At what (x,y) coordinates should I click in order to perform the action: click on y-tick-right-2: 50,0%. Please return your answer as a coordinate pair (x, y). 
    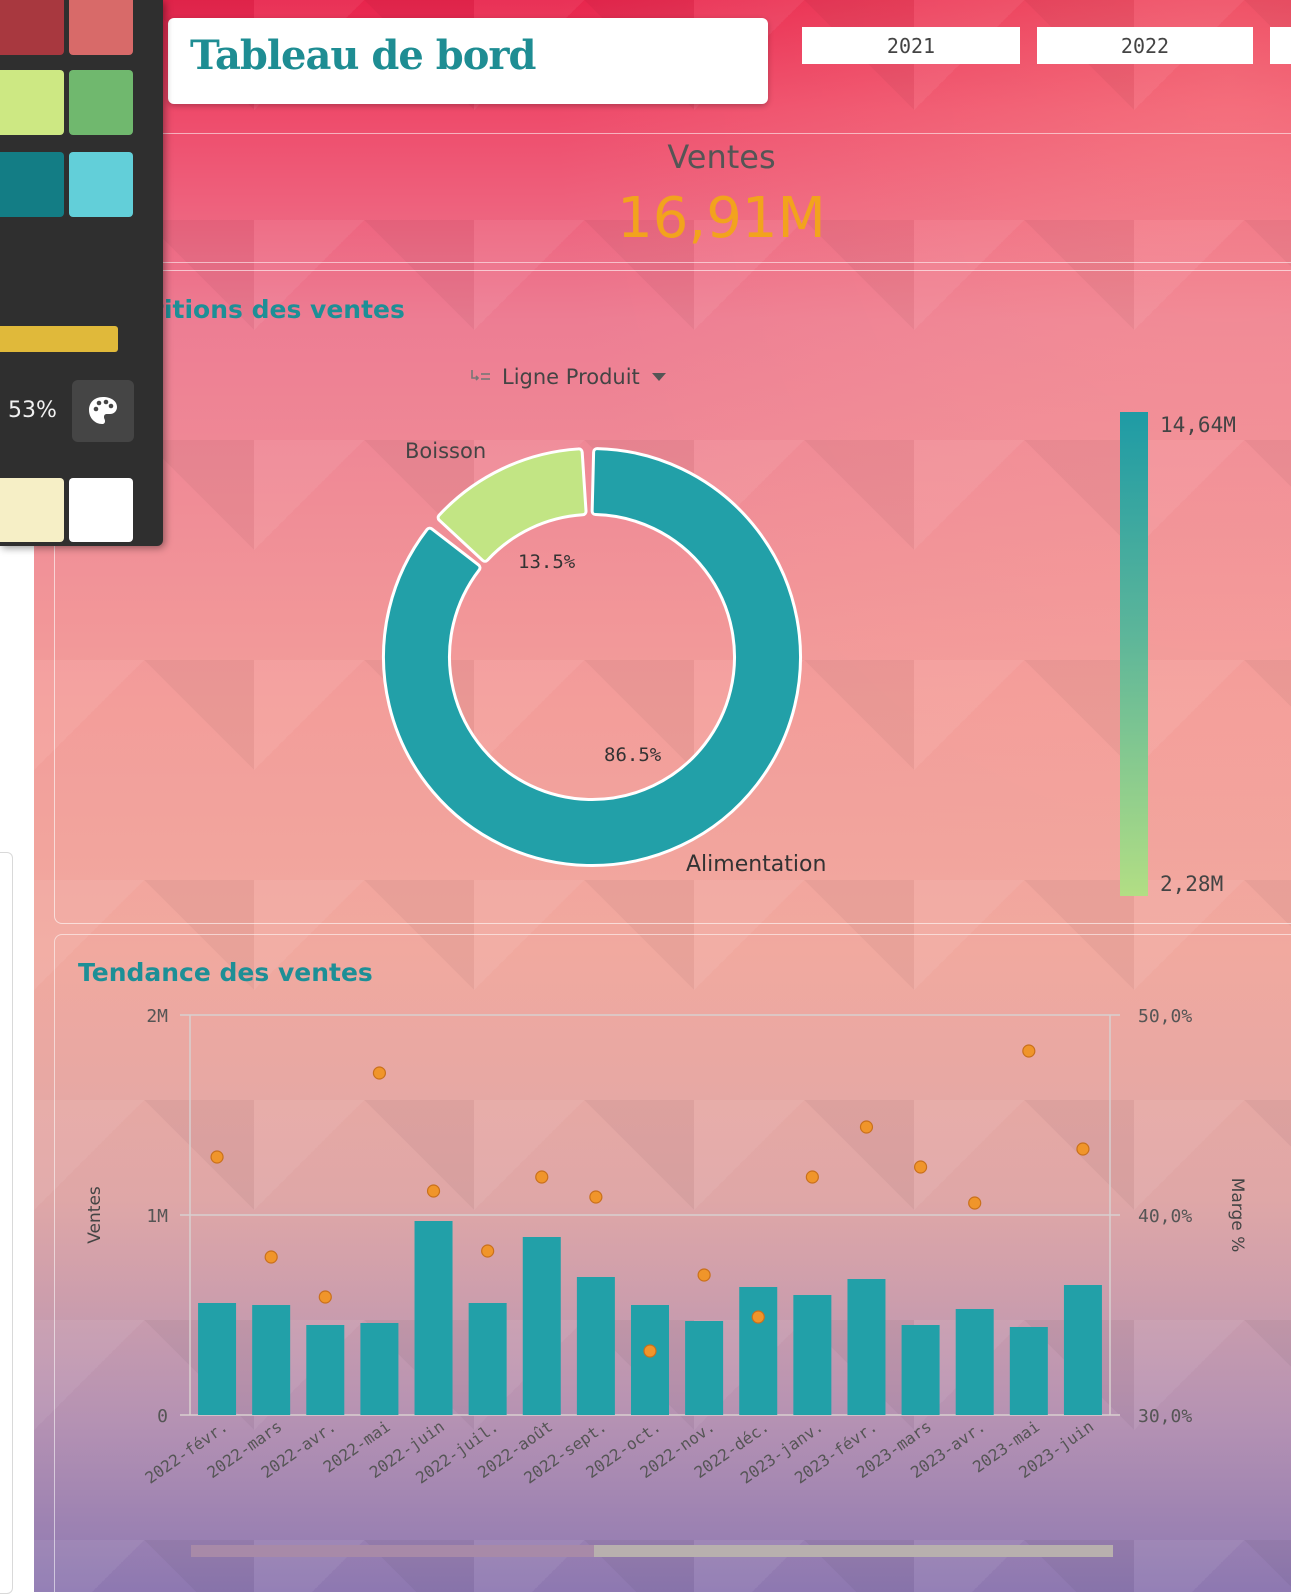
    Looking at the image, I should click on (1165, 1016).